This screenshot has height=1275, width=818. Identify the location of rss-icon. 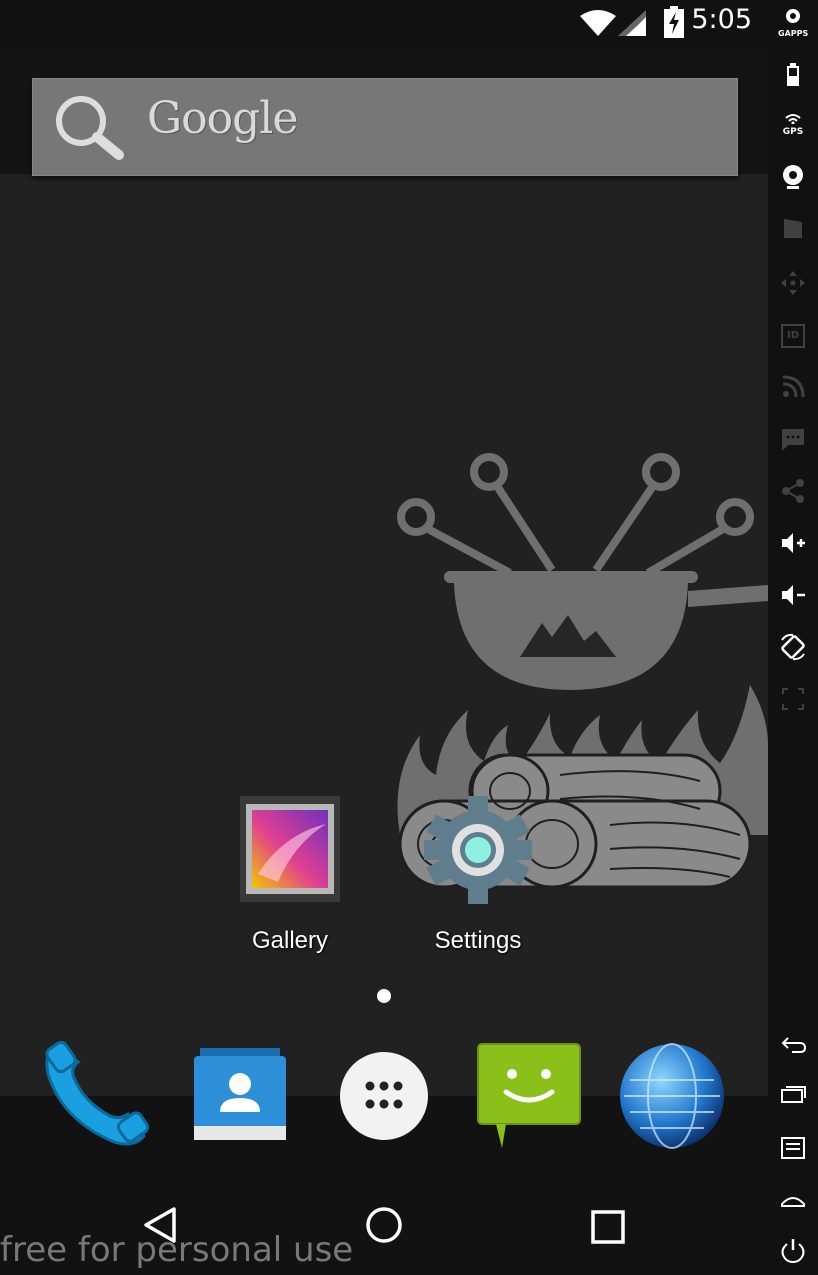
(793, 386).